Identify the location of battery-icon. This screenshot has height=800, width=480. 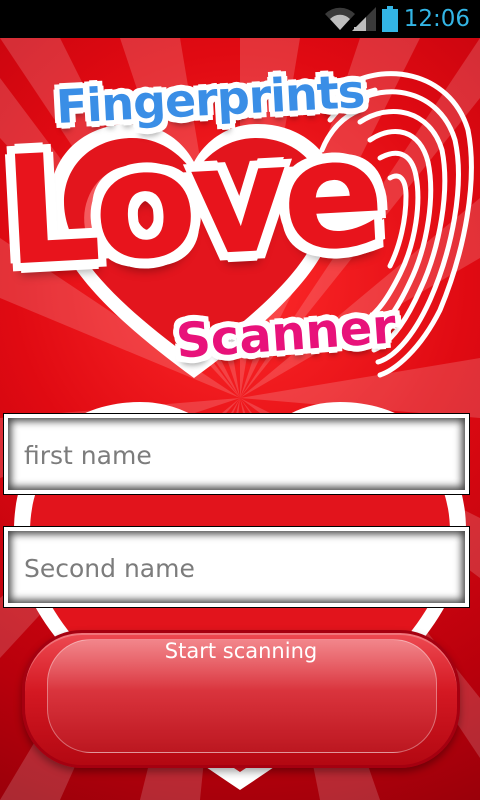
(390, 19).